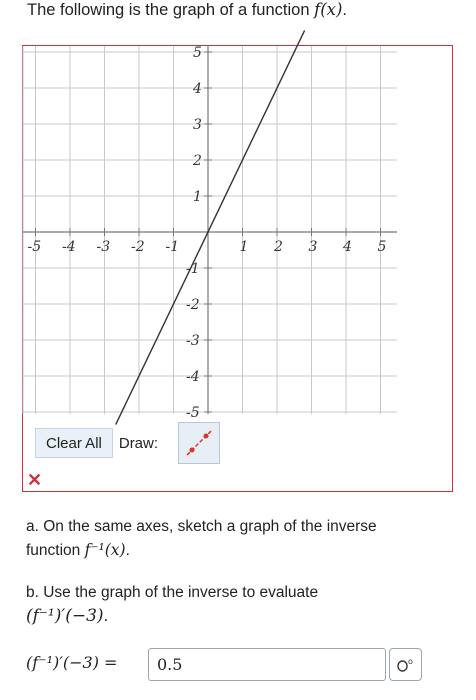  What do you see at coordinates (127, 550) in the screenshot?
I see `part-a-end: .` at bounding box center [127, 550].